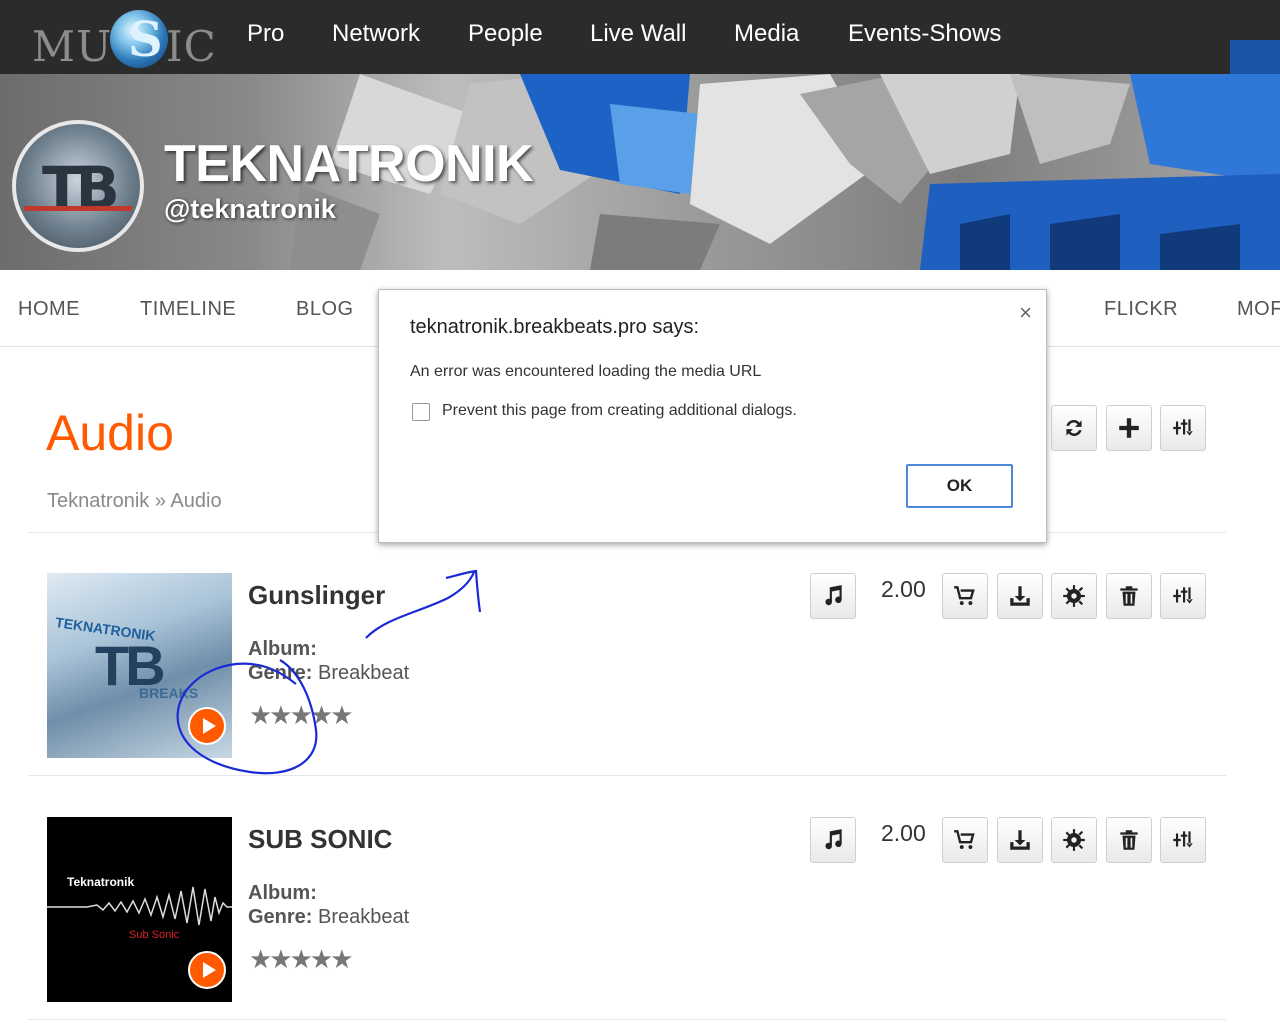 This screenshot has height=1023, width=1280. Describe the element at coordinates (49, 309) in the screenshot. I see `menu-home: HOME` at that location.